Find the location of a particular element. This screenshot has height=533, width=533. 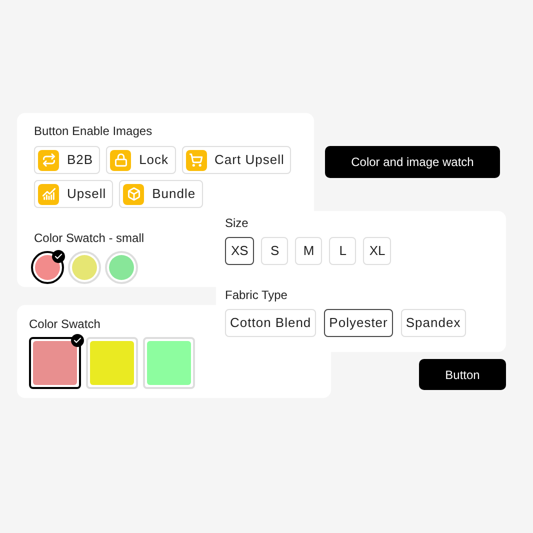

fabric-option: Cotton Blend is located at coordinates (270, 323).